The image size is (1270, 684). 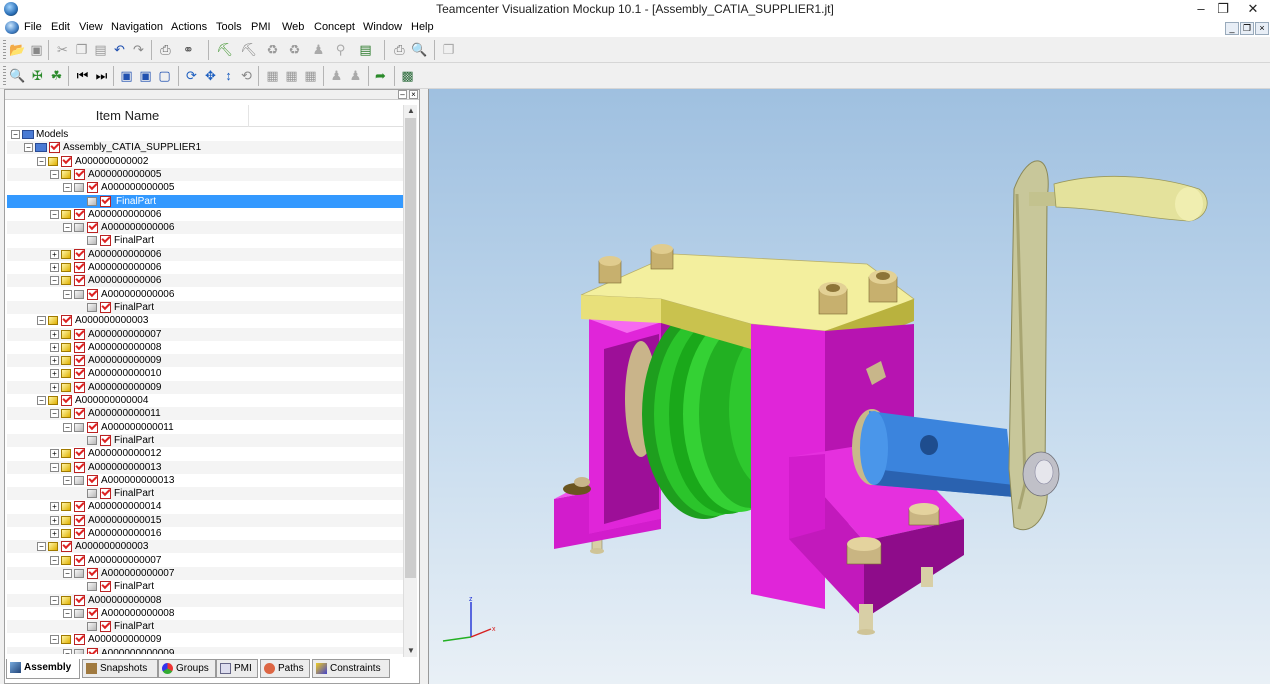 What do you see at coordinates (17, 75) in the screenshot?
I see `zoom-icon: 🔍` at bounding box center [17, 75].